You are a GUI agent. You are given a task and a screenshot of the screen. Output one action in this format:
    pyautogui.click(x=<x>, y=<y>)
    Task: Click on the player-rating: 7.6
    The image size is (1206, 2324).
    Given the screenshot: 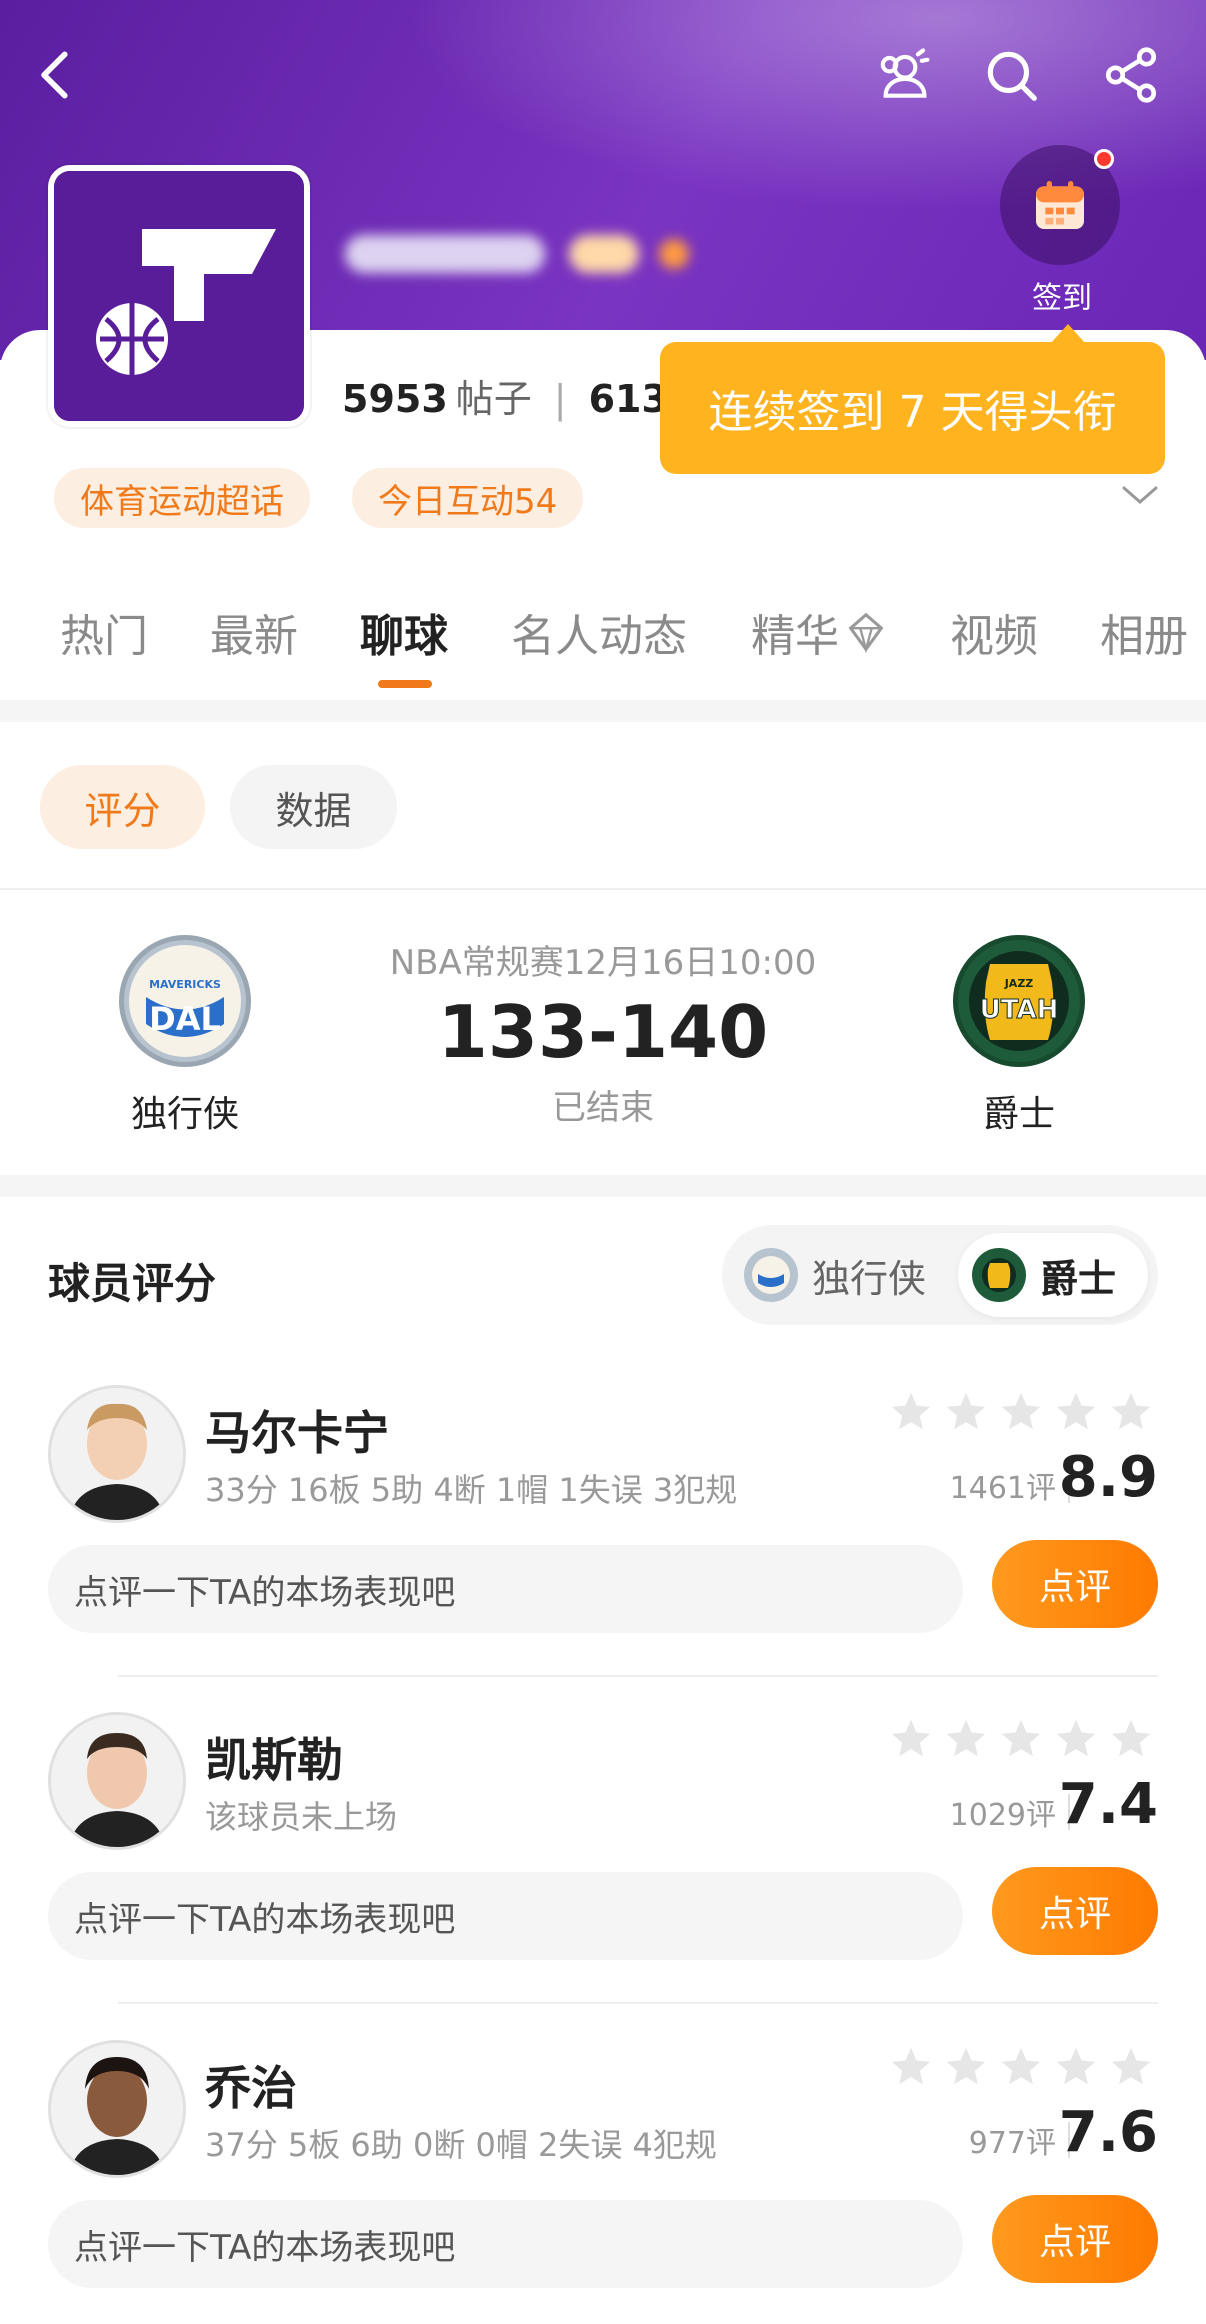 What is the action you would take?
    pyautogui.click(x=1108, y=2132)
    